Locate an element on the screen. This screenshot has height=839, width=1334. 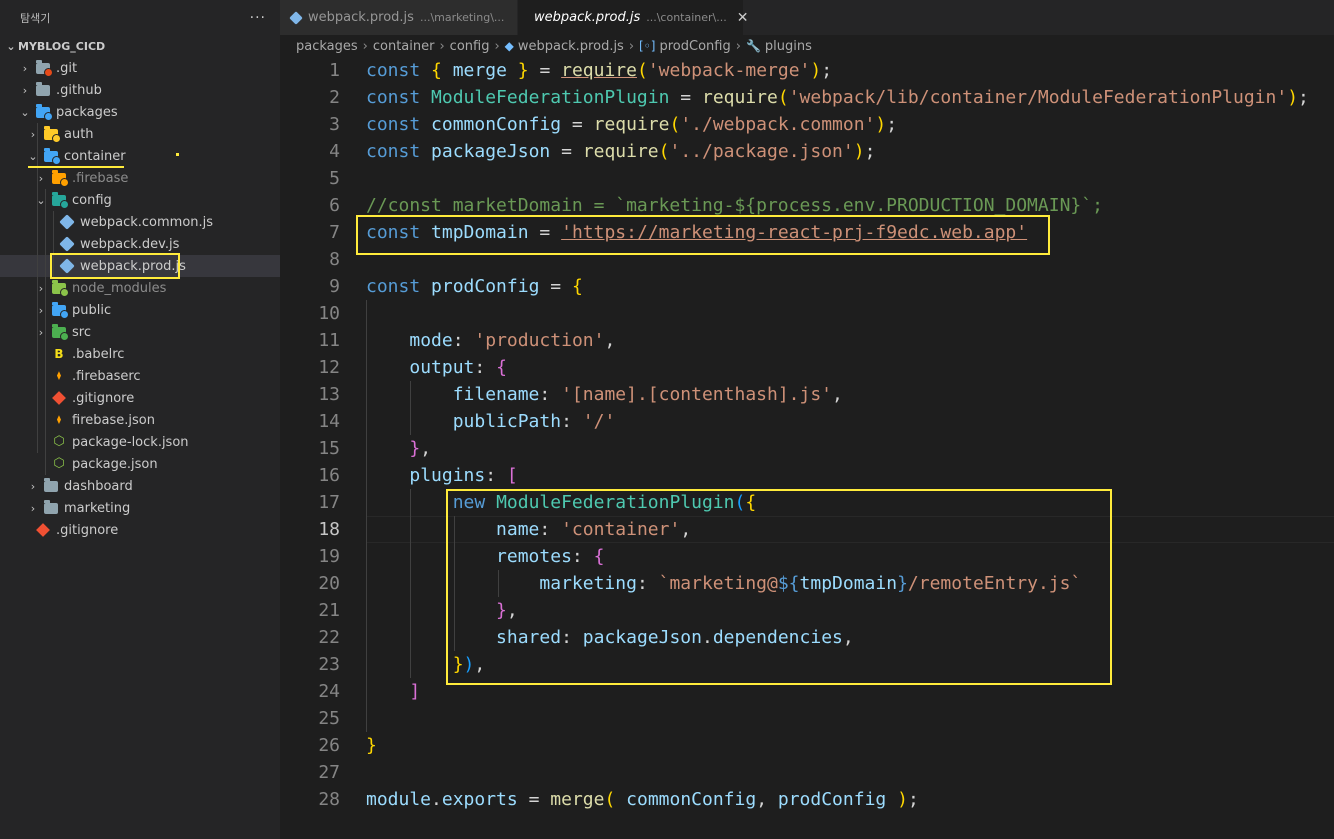
tree-item-label: dashboard is located at coordinates (98, 486).